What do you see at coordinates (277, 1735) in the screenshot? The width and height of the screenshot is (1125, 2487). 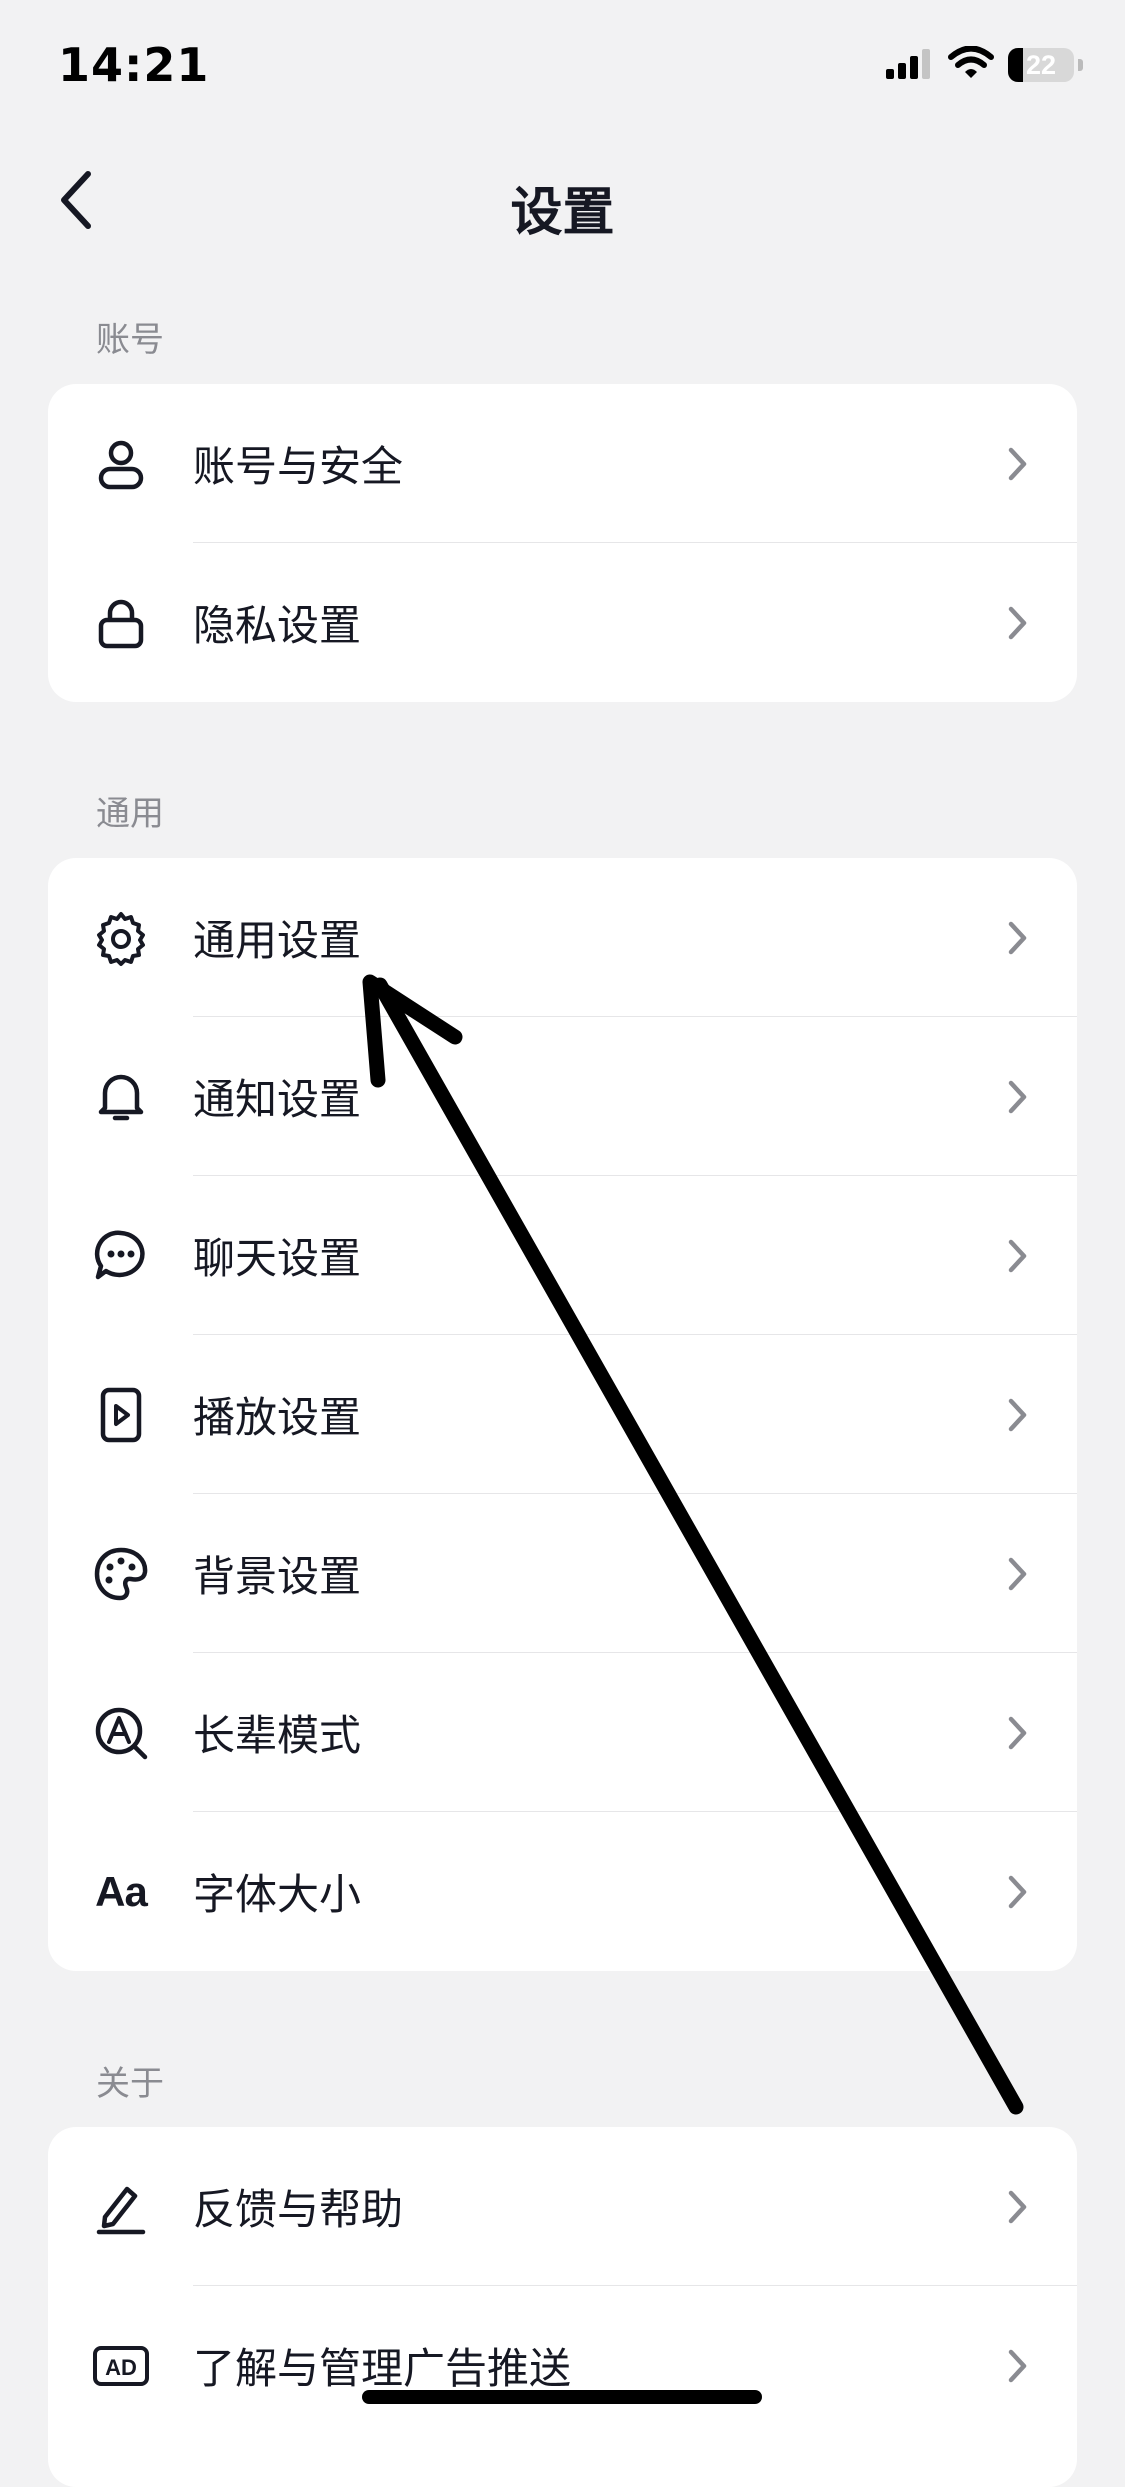 I see `row-label: 长辈模式` at bounding box center [277, 1735].